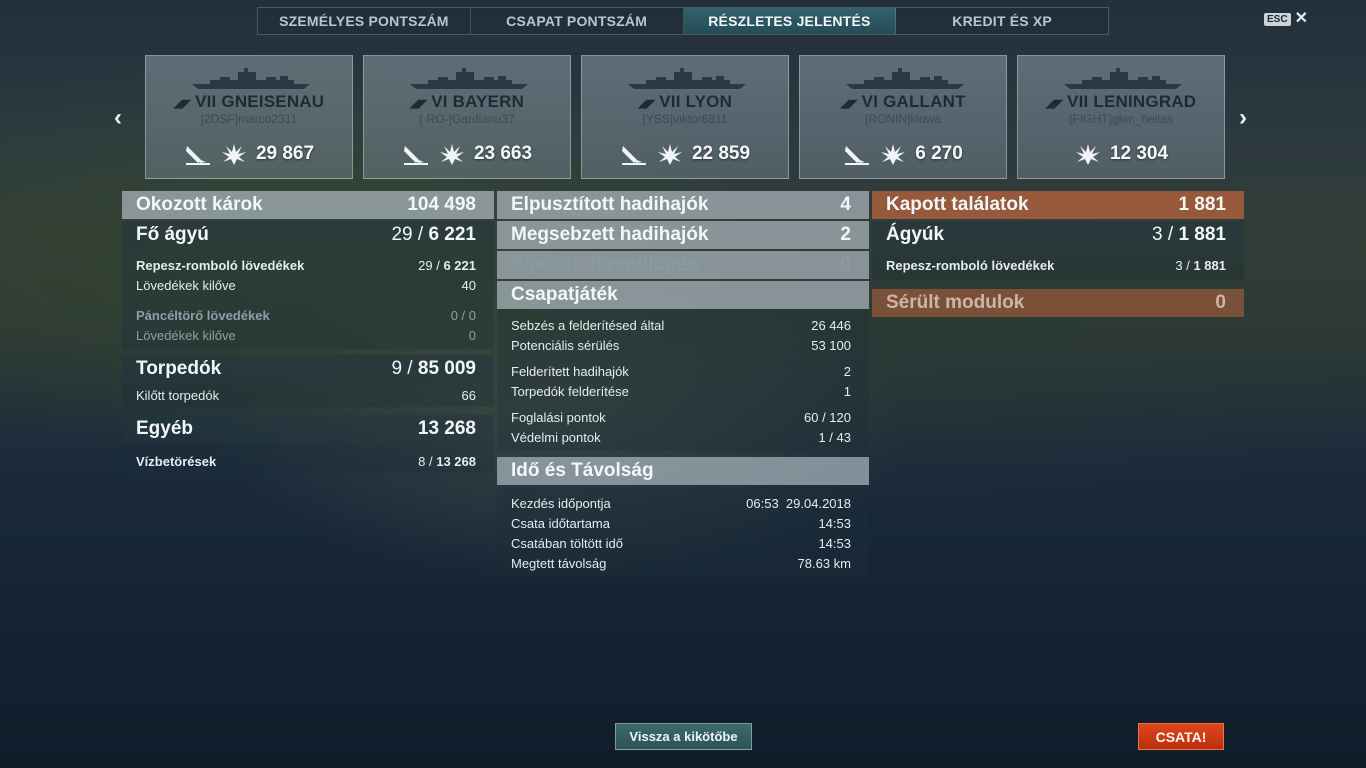  What do you see at coordinates (1202, 204) in the screenshot?
I see `received-total: 1 881` at bounding box center [1202, 204].